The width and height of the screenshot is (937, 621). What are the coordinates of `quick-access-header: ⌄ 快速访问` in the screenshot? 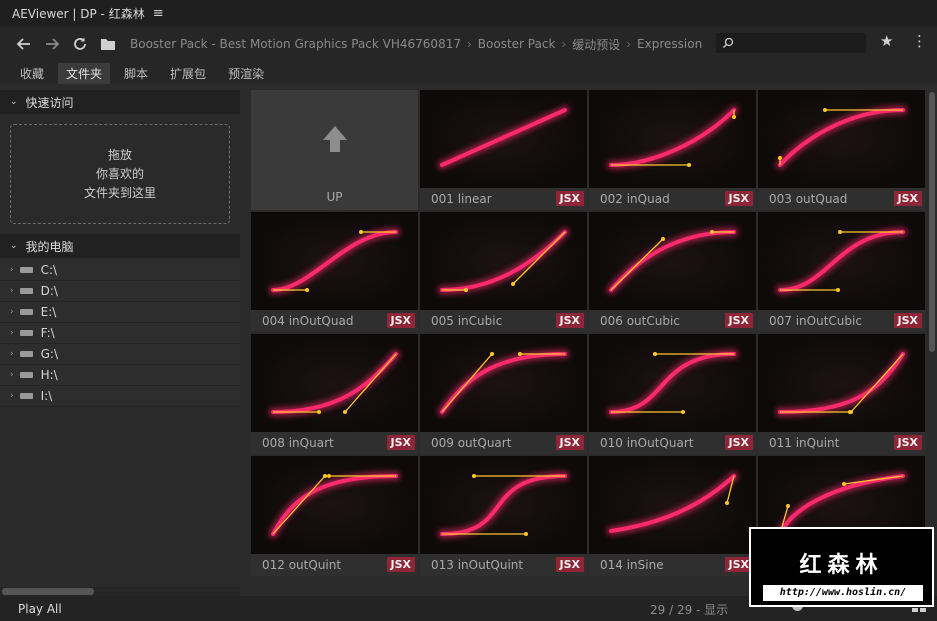 It's located at (120, 102).